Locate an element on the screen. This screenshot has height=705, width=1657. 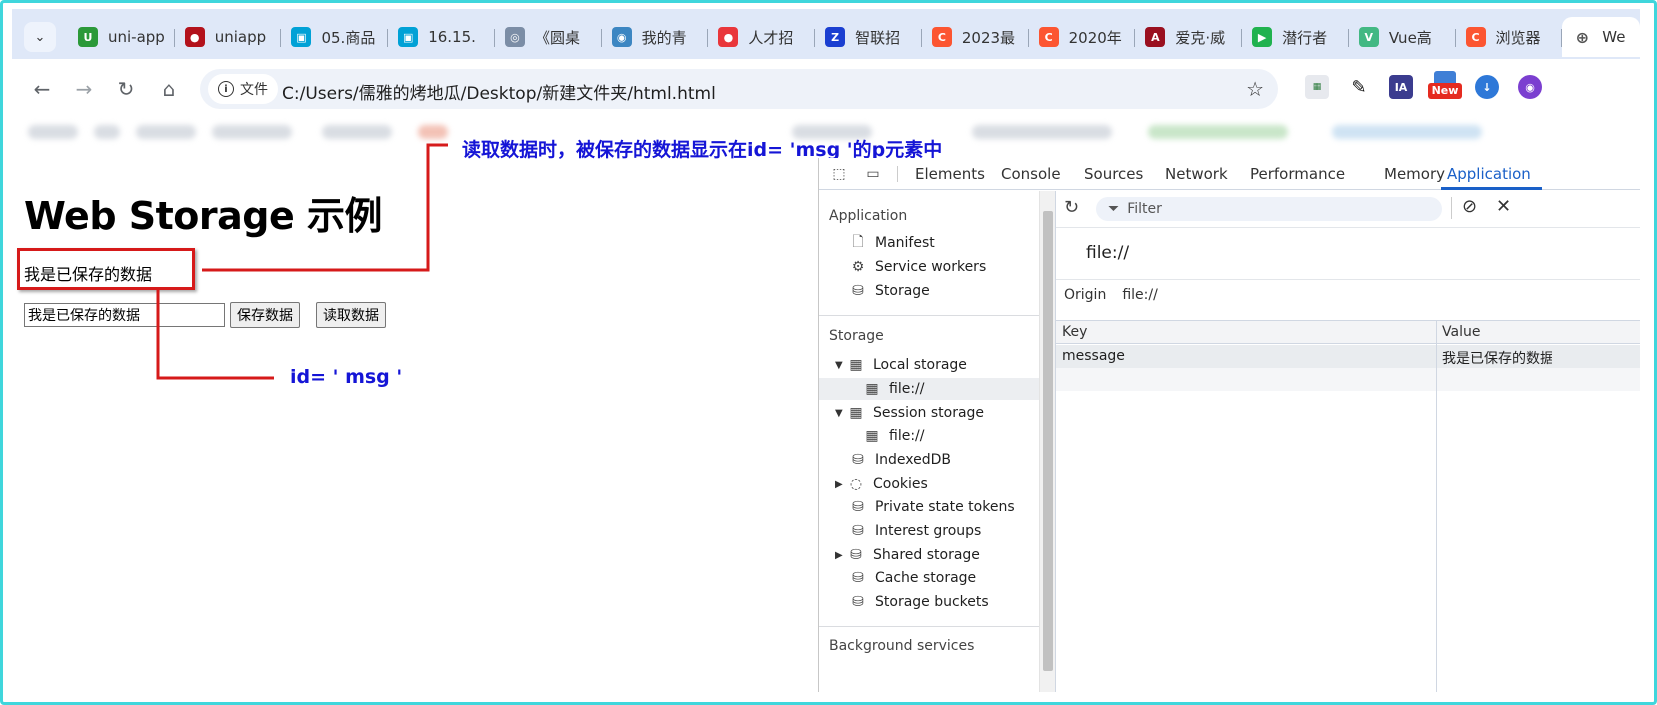
sidebar-scrollbar is located at coordinates (1047, 441).